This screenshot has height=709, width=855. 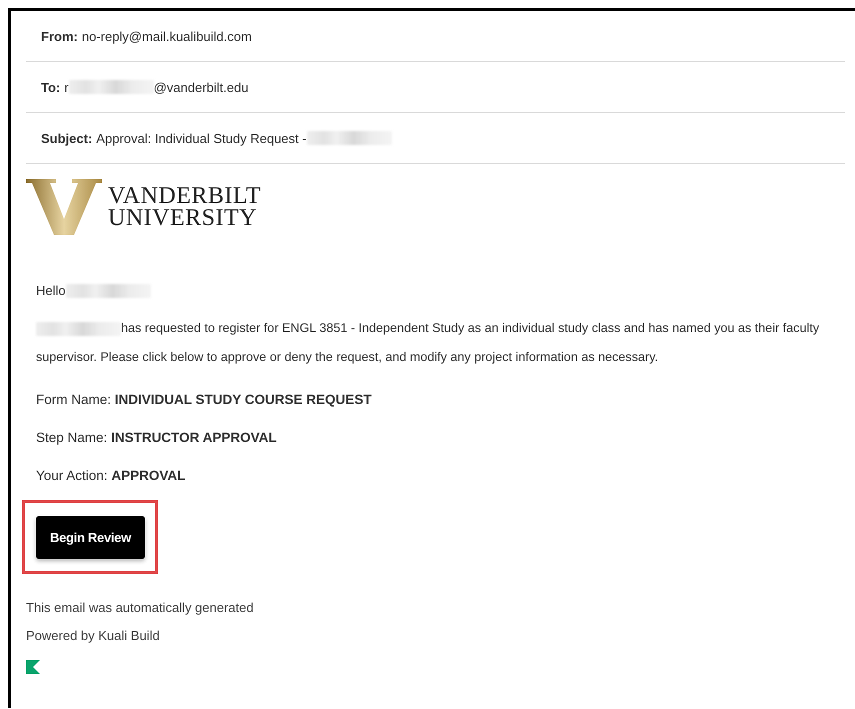 I want to click on message-paragraph: has requested to register for ENGL 3851 - Independent Study as an individual study class and has named you as their faculty supervisor. Please click below to approve or deny the request, and modify any project information as necessary., so click(x=428, y=343).